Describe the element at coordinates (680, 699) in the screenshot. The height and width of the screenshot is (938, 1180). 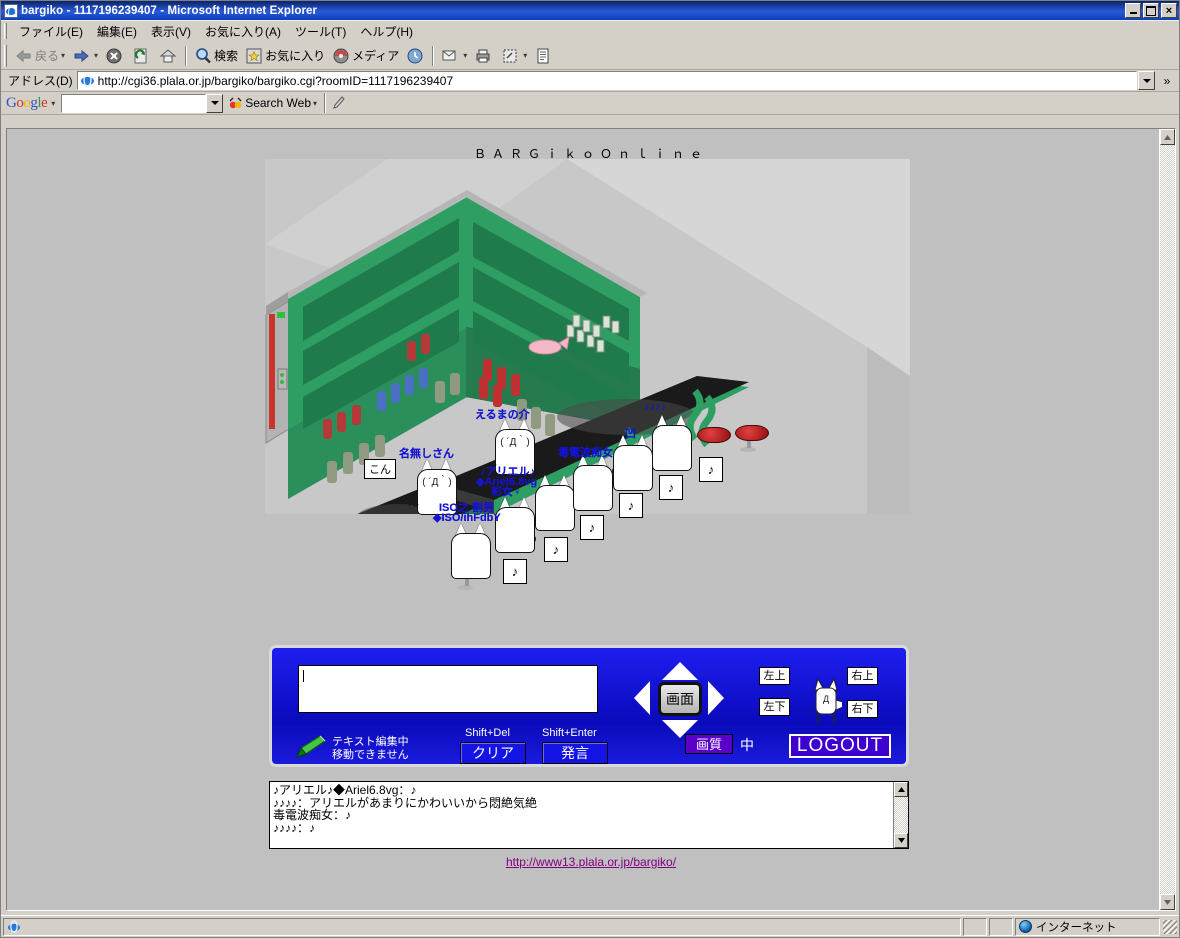
I see `screen-center-button: 画面` at that location.